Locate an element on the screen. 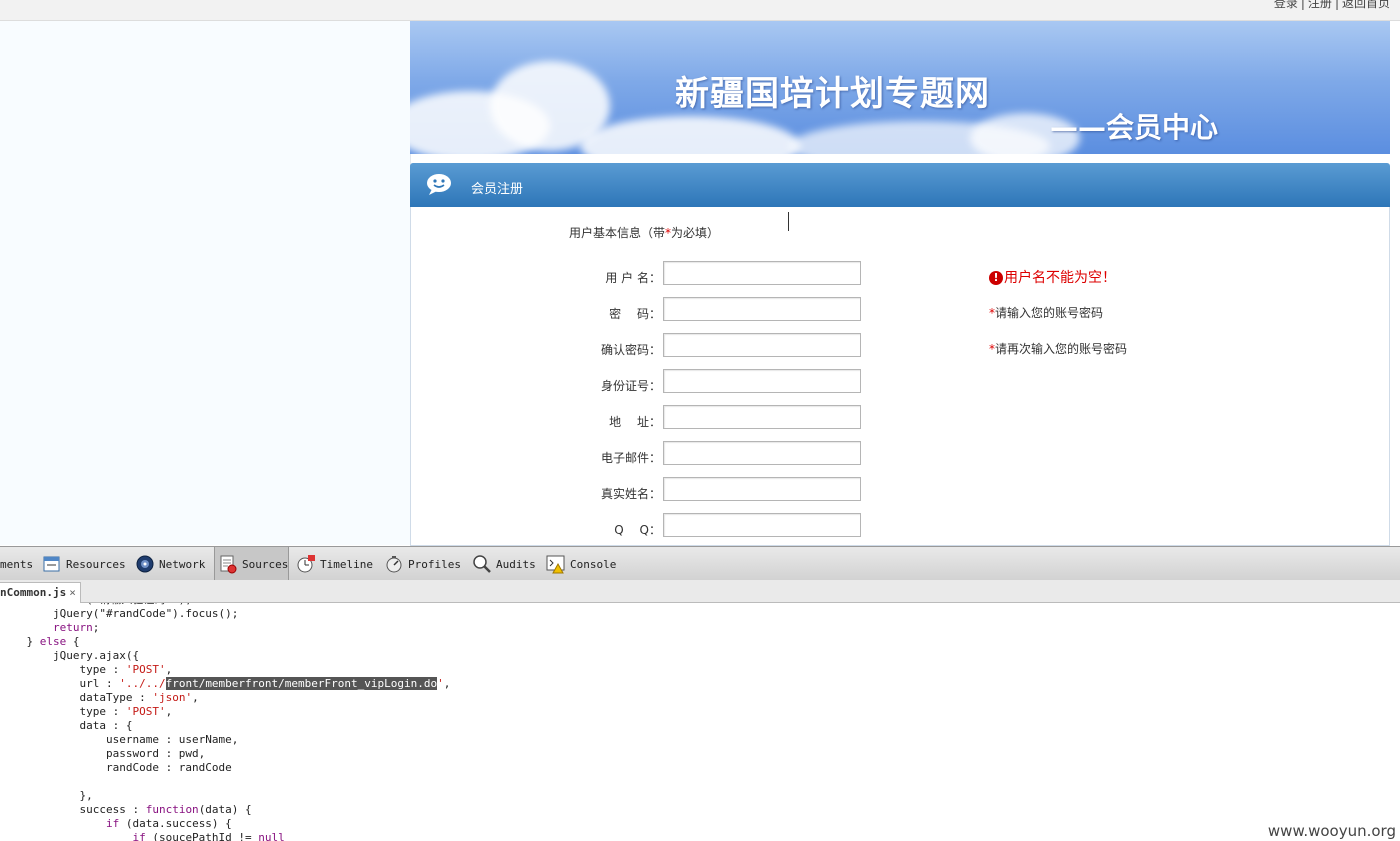 The height and width of the screenshot is (841, 1400). tab-label: Timeline is located at coordinates (346, 564).